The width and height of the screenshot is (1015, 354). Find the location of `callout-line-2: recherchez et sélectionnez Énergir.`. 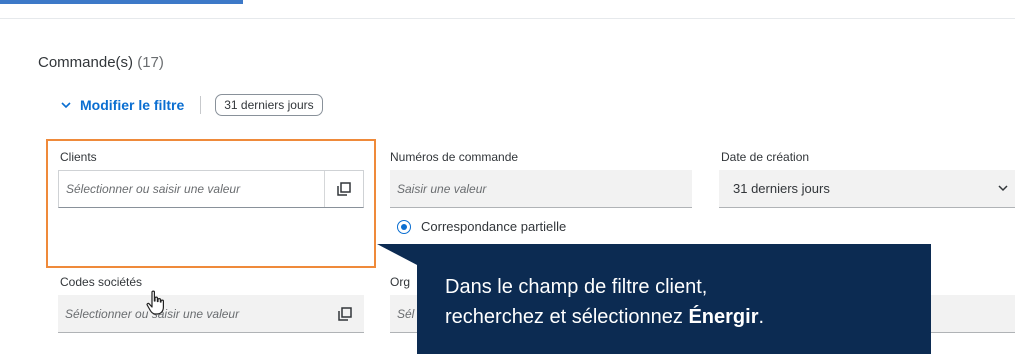

callout-line-2: recherchez et sélectionnez Énergir. is located at coordinates (604, 317).